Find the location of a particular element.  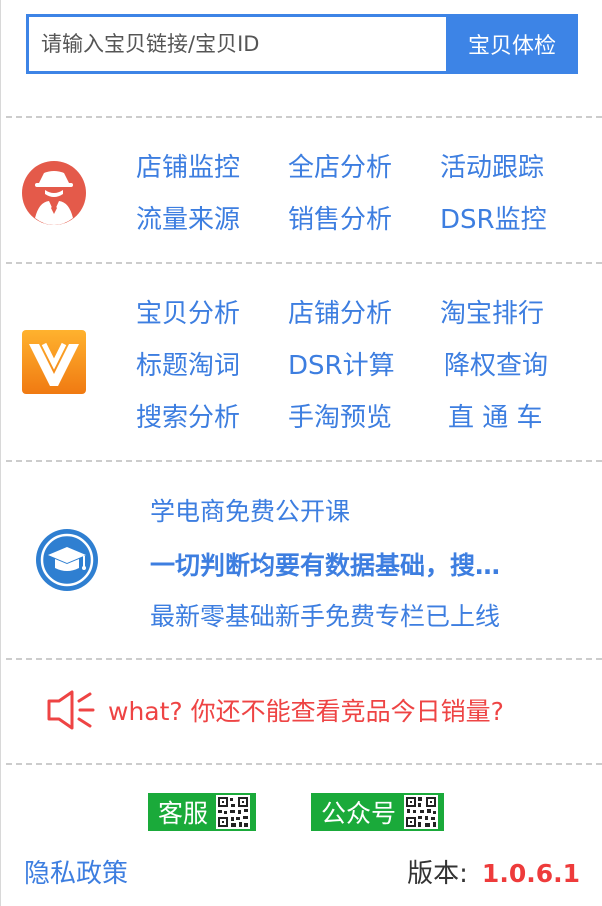

megaphone-icon is located at coordinates (71, 710).